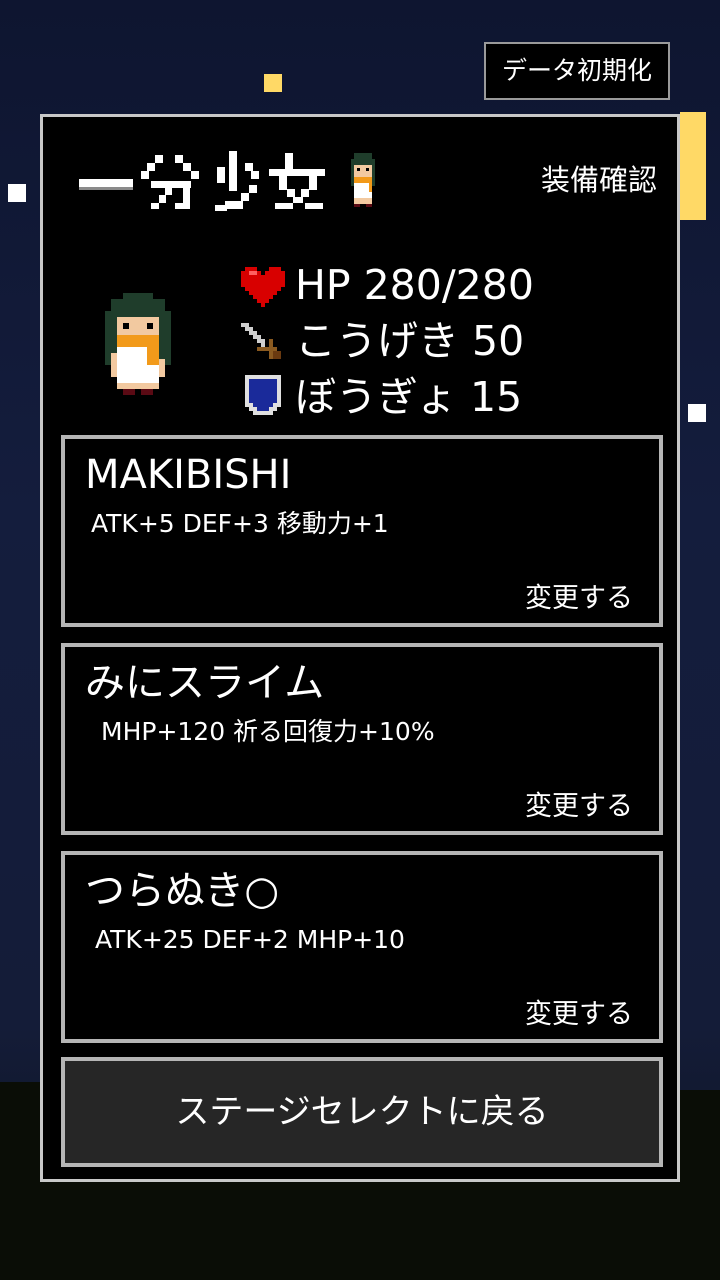  I want to click on sword-icon, so click(263, 341).